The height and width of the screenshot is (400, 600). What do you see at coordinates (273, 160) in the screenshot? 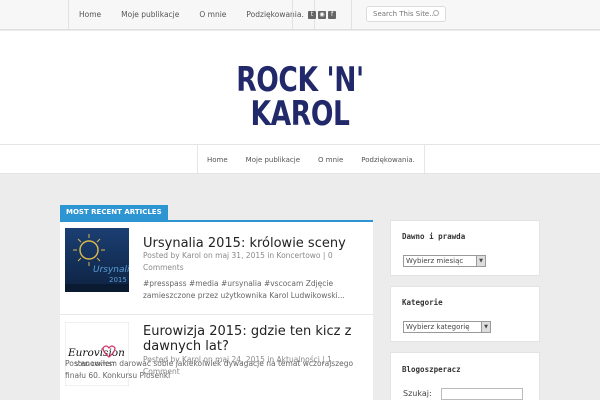
I see `main-nav-publications: Moje publikacje` at bounding box center [273, 160].